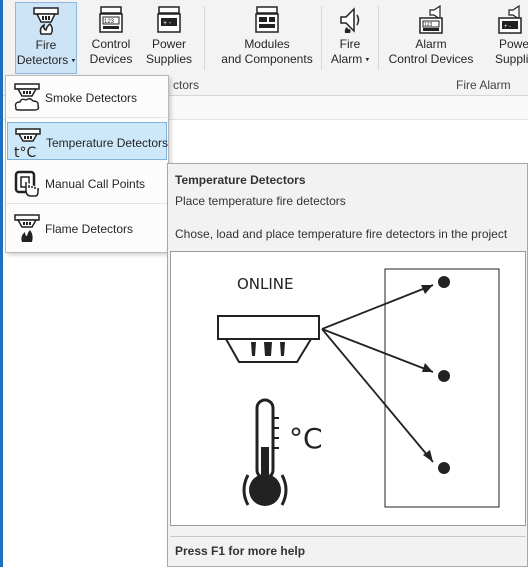 The height and width of the screenshot is (567, 528). I want to click on smoke-detector-icon, so click(27, 97).